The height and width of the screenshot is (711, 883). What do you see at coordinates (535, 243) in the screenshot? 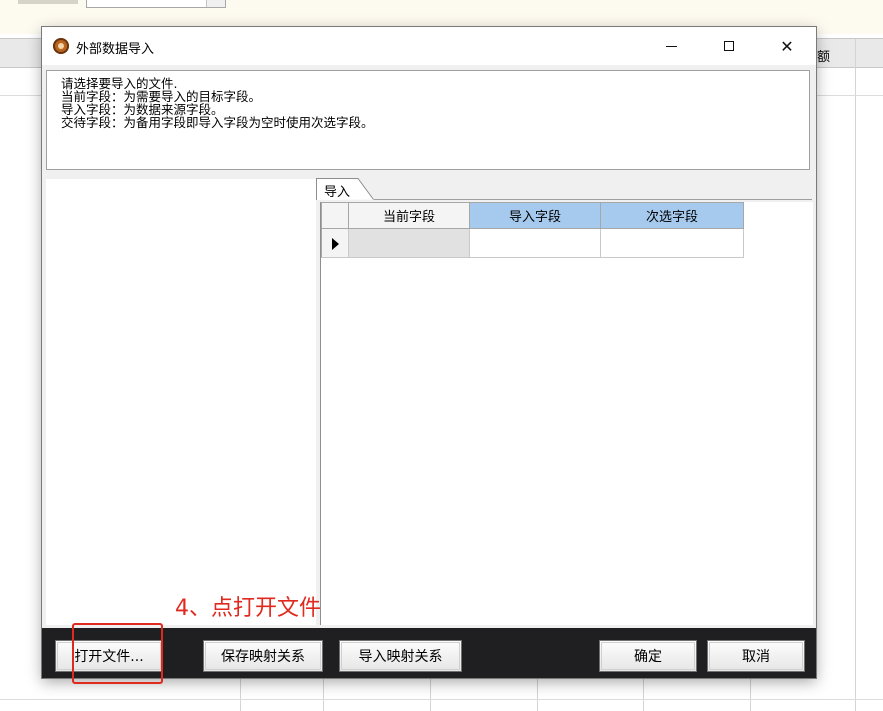
I see `cell-import-field` at bounding box center [535, 243].